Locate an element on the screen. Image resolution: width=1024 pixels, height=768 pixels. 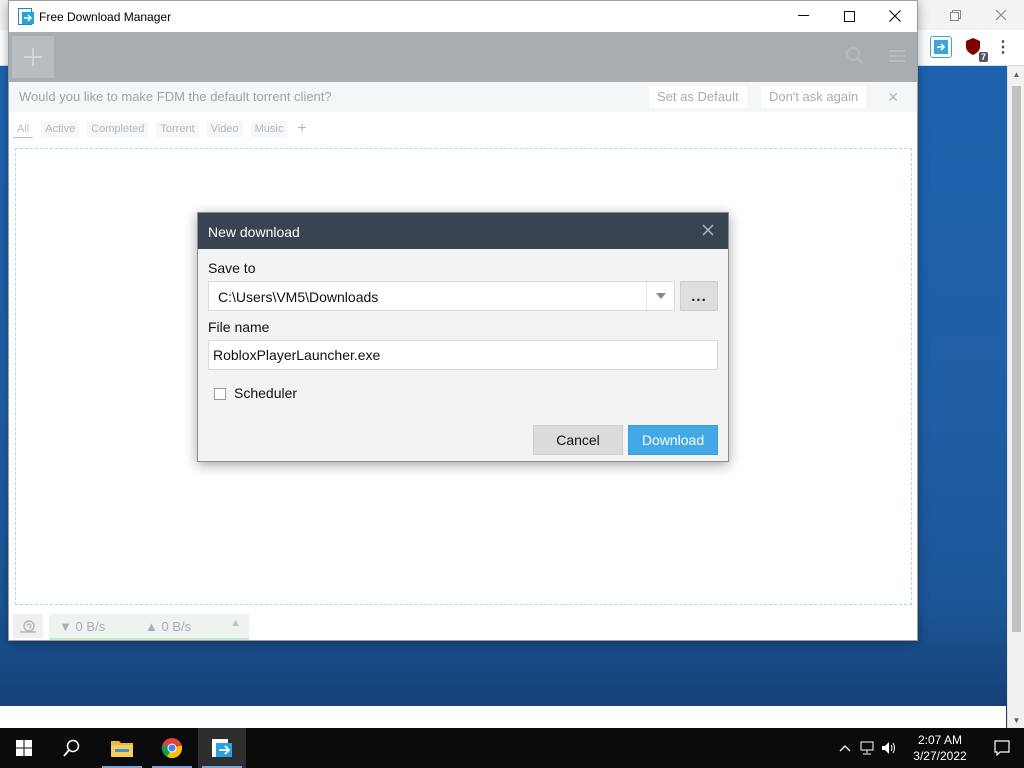
system-tray: 2:07 AM 3/27/2022 is located at coordinates (929, 748).